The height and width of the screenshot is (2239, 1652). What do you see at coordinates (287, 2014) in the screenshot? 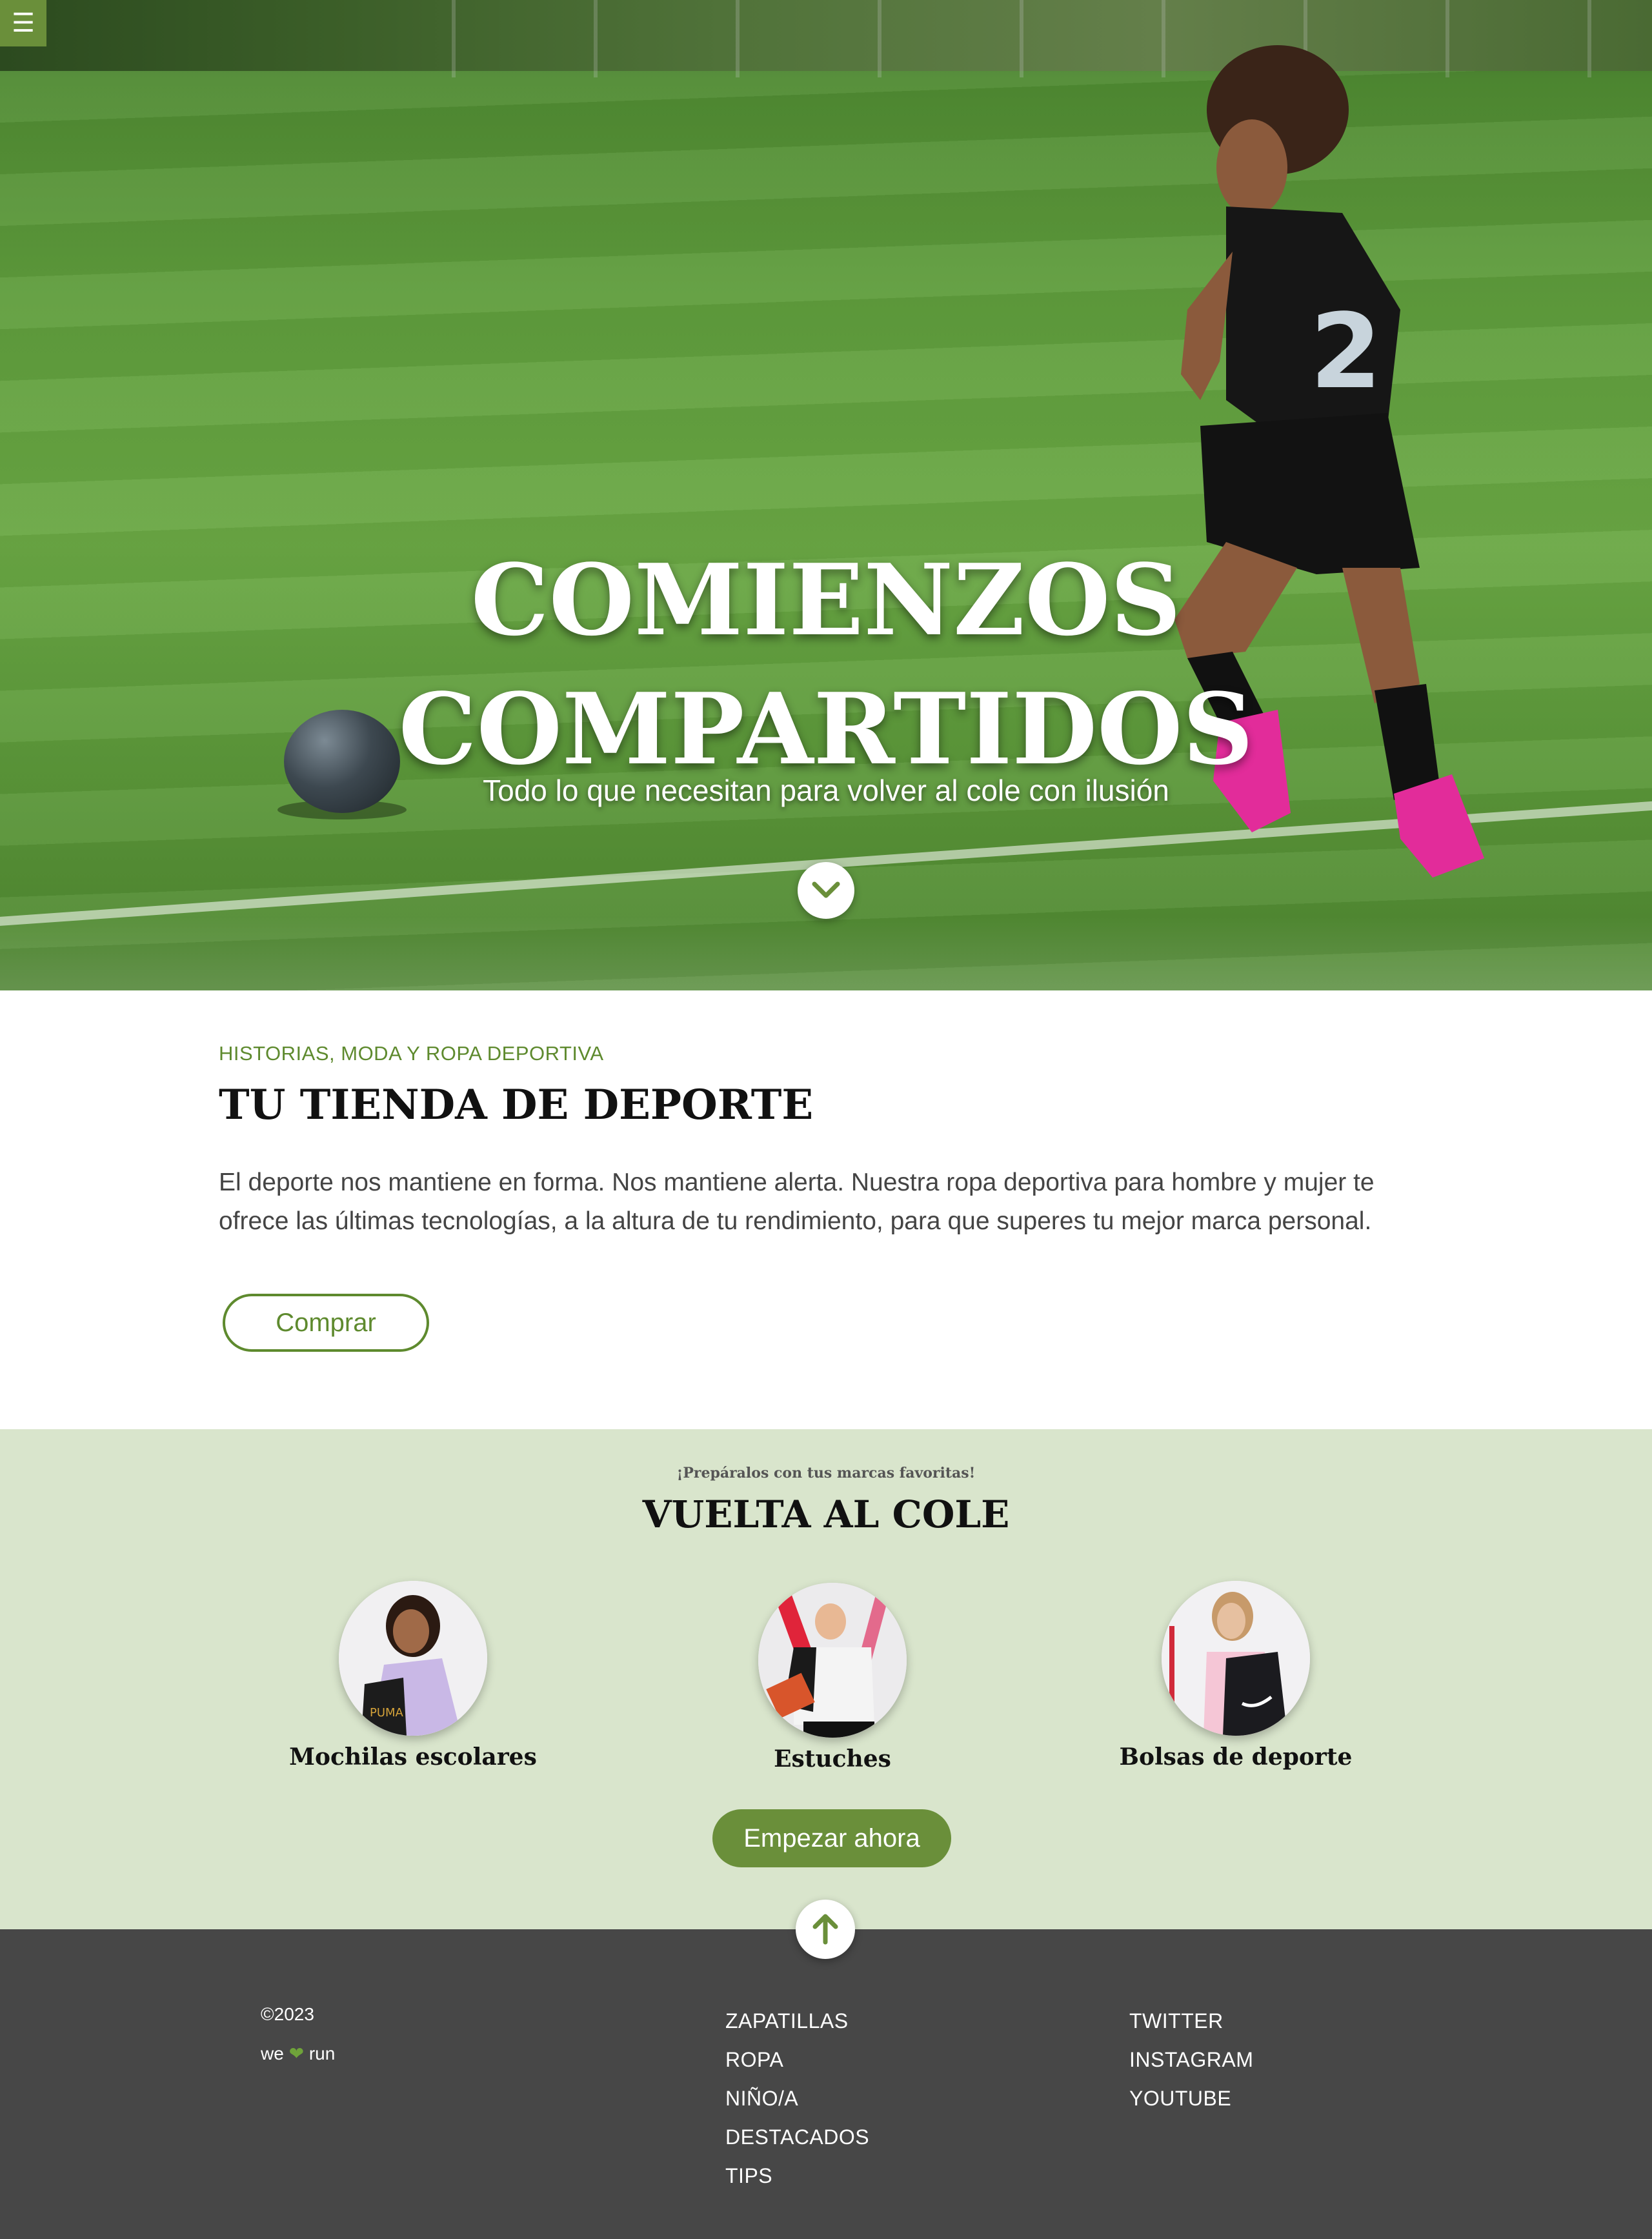
I see `copyright: ©2023` at bounding box center [287, 2014].